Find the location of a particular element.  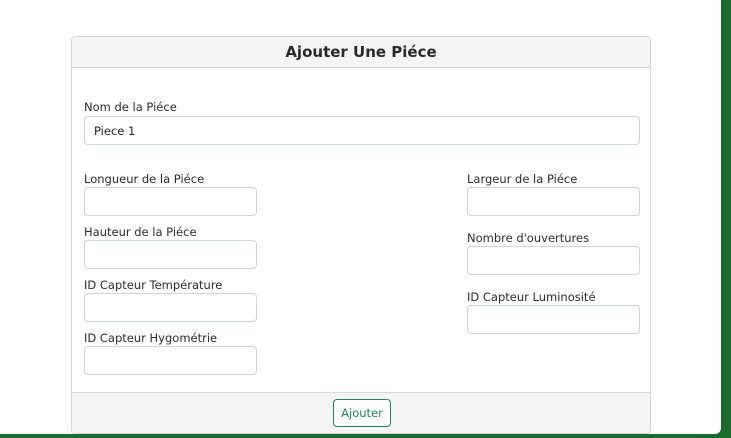

form-title: Ajouter Une Piéce is located at coordinates (361, 52).